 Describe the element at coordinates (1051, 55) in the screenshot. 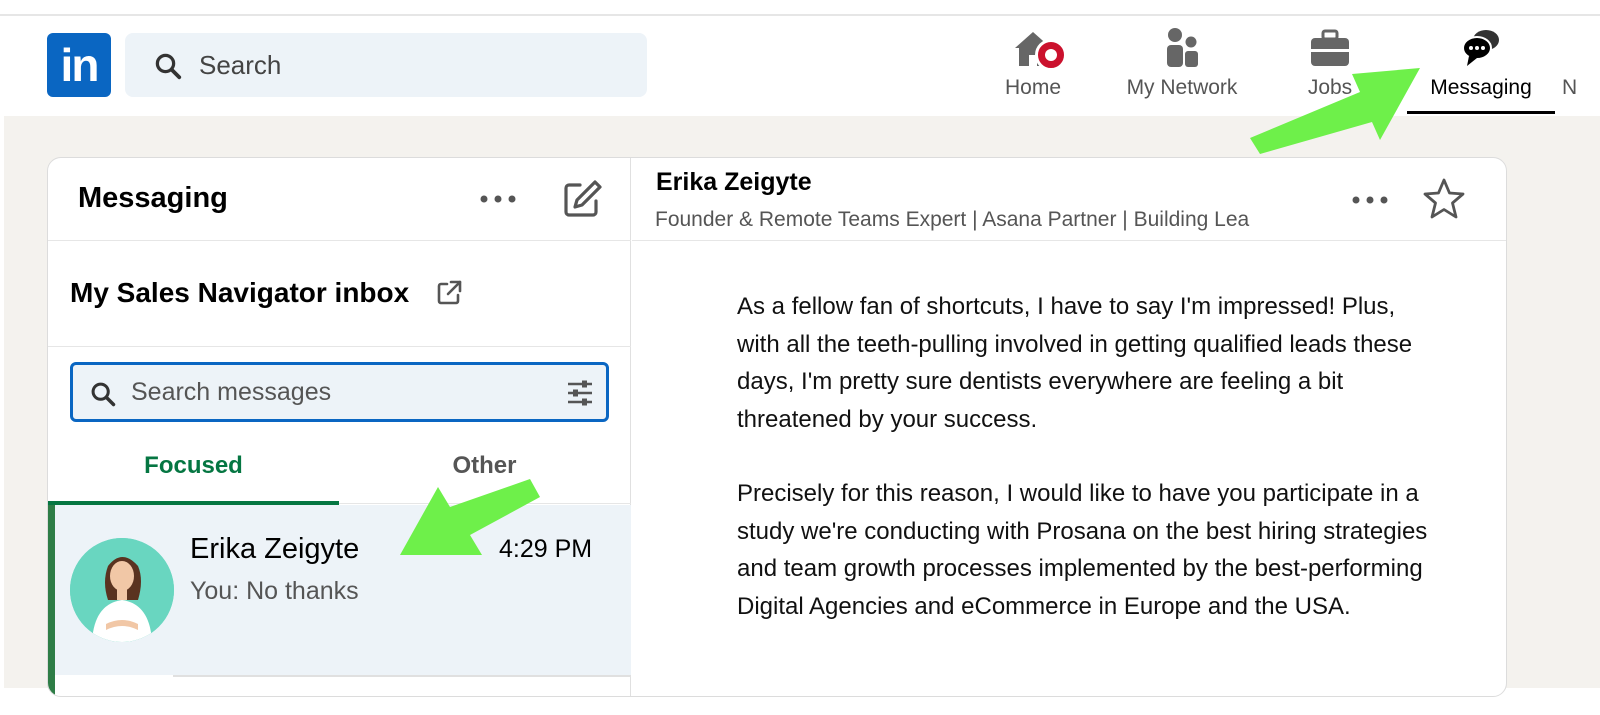

I see `notification-badge` at that location.